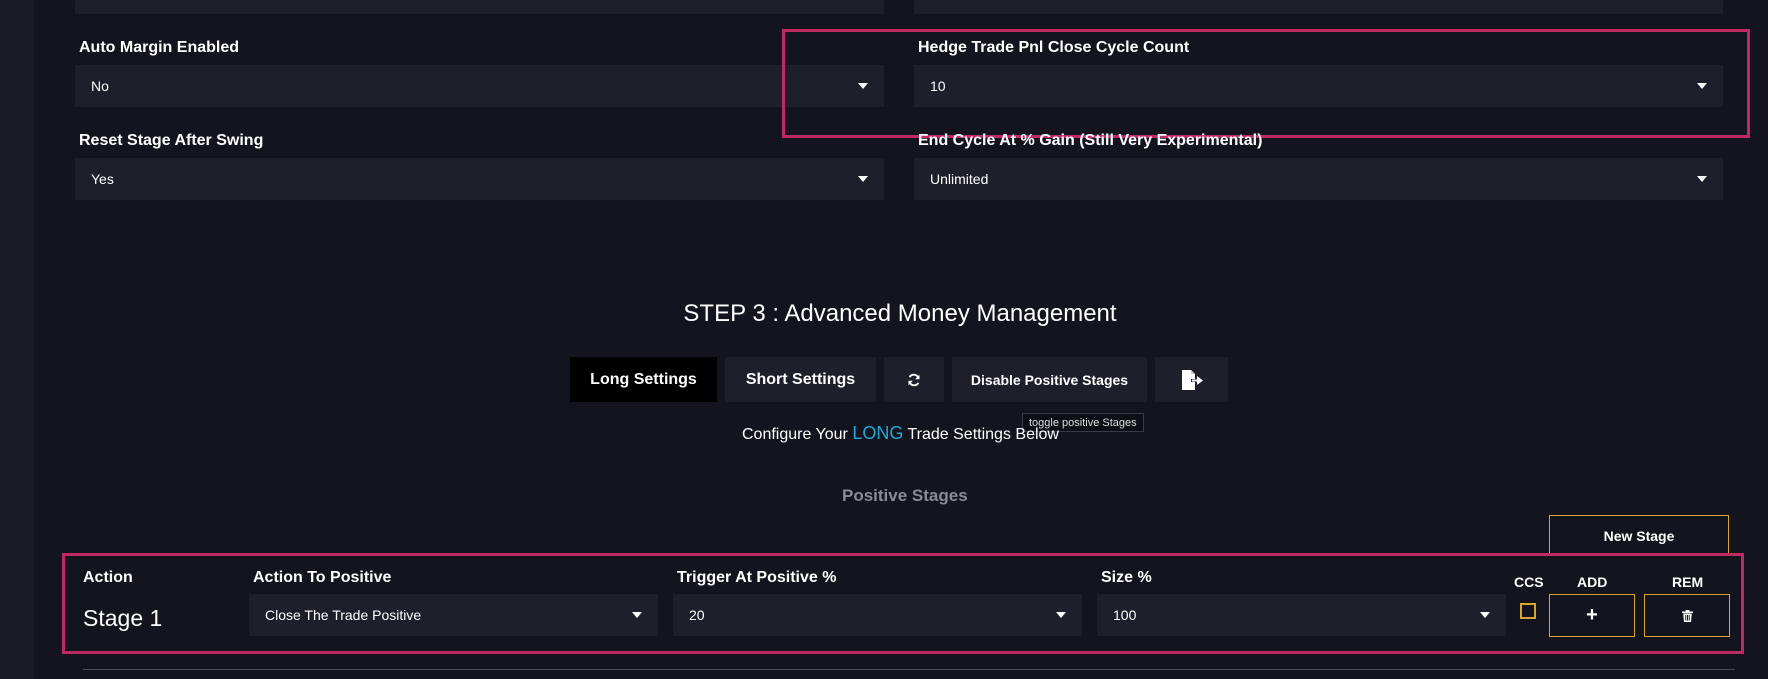  What do you see at coordinates (1639, 535) in the screenshot?
I see `new-stage-button: New Stage` at bounding box center [1639, 535].